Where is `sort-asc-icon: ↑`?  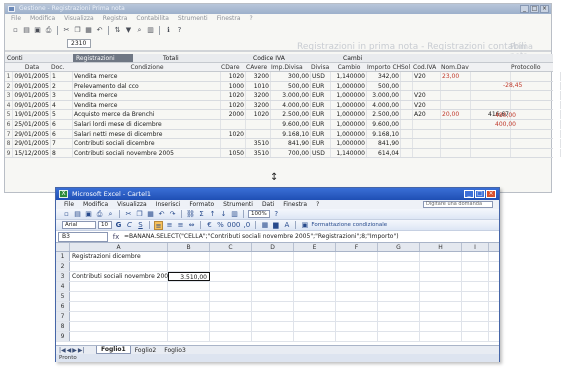 sort-asc-icon: ↑ is located at coordinates (212, 214).